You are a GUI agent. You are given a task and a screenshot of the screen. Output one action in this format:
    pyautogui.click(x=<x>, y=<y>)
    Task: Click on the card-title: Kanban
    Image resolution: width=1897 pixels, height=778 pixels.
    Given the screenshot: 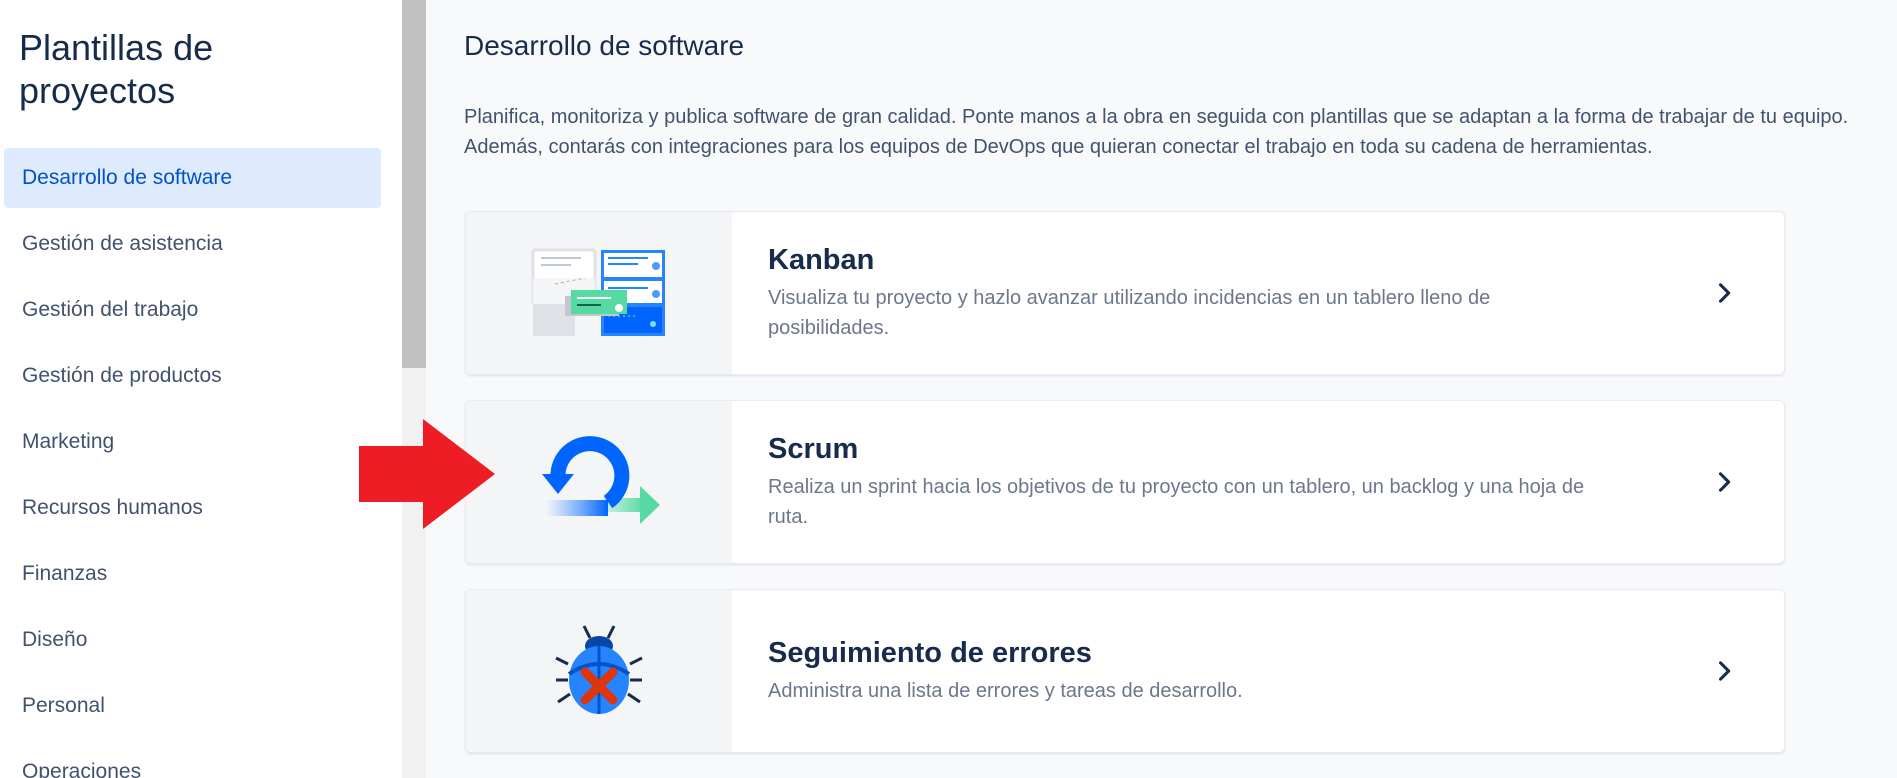 What is the action you would take?
    pyautogui.click(x=821, y=259)
    